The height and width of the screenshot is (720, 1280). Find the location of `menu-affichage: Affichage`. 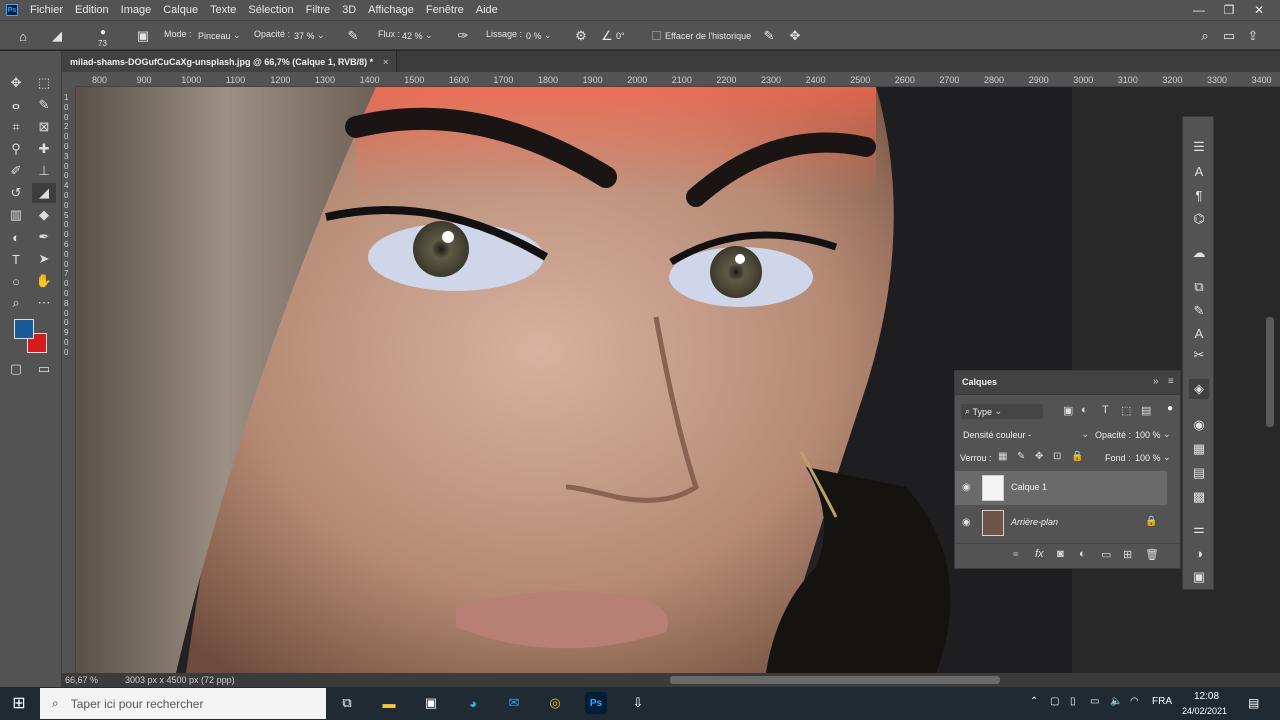

menu-affichage: Affichage is located at coordinates (391, 10).